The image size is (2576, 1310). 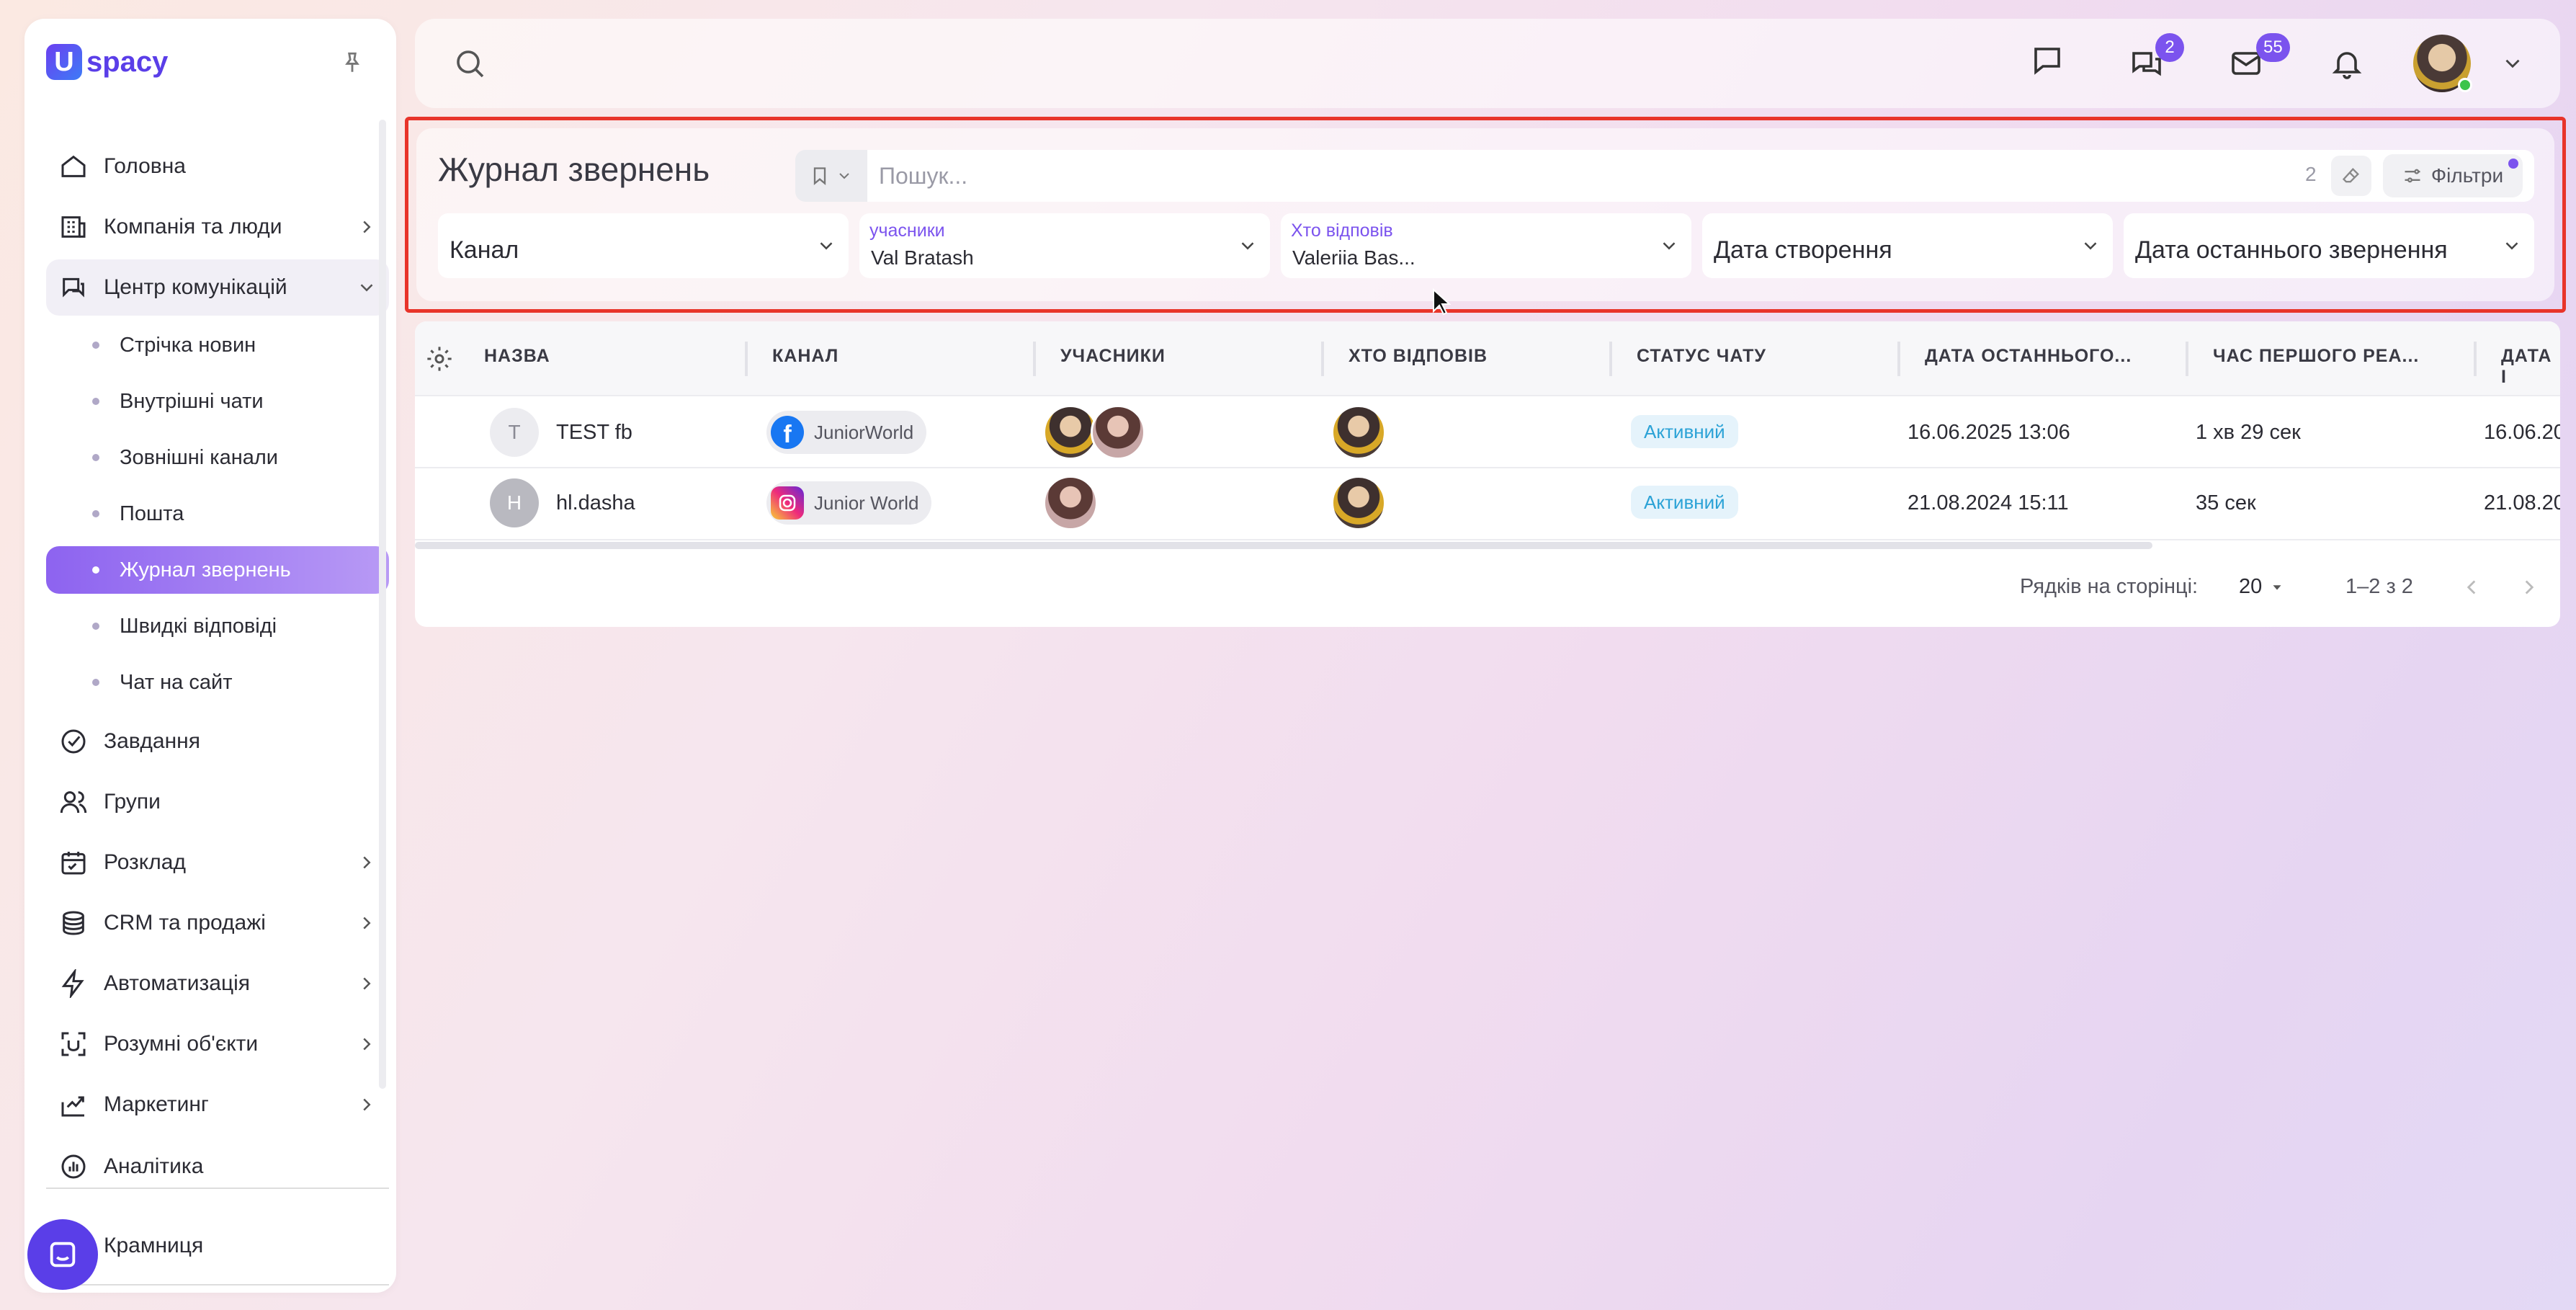 I want to click on sidebar-item-automation: Автоматизація, so click(x=217, y=984).